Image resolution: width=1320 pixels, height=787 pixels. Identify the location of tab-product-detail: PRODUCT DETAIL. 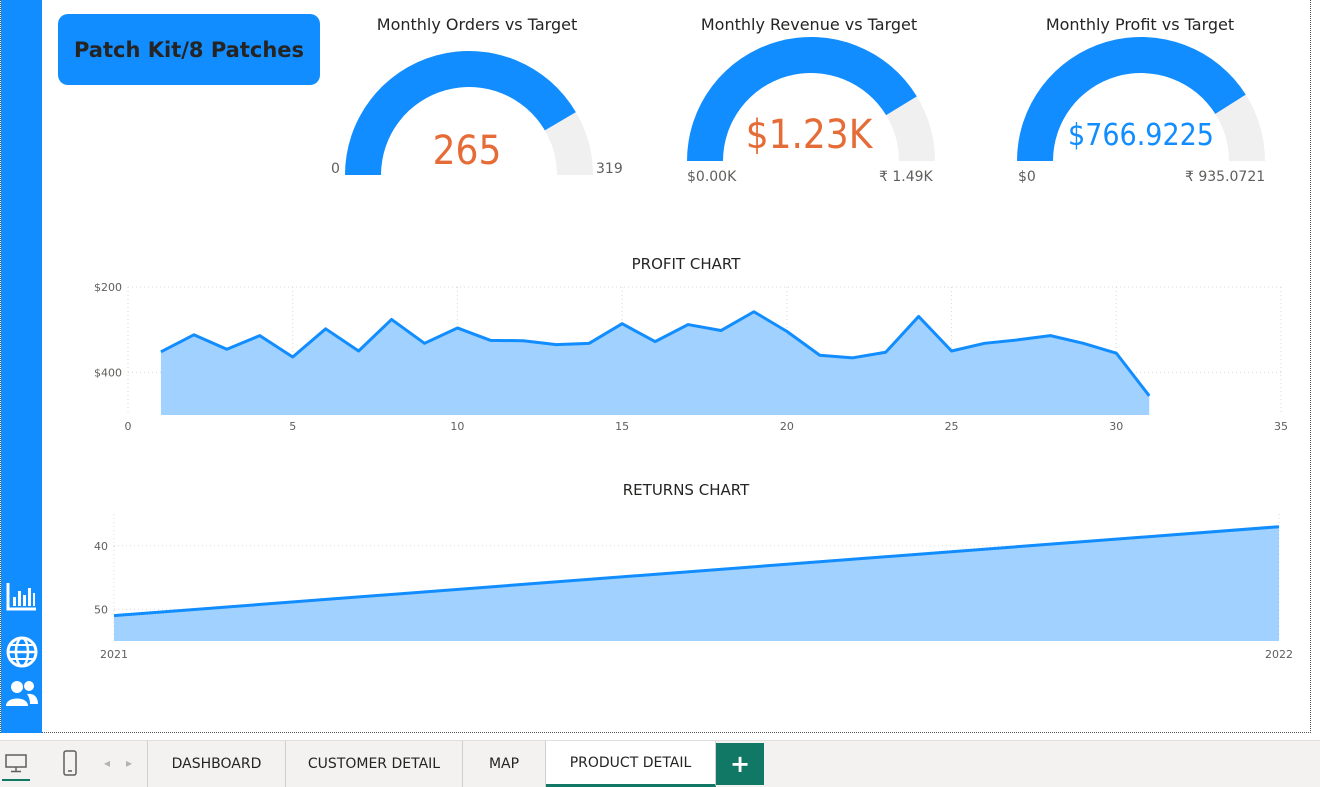
(631, 764).